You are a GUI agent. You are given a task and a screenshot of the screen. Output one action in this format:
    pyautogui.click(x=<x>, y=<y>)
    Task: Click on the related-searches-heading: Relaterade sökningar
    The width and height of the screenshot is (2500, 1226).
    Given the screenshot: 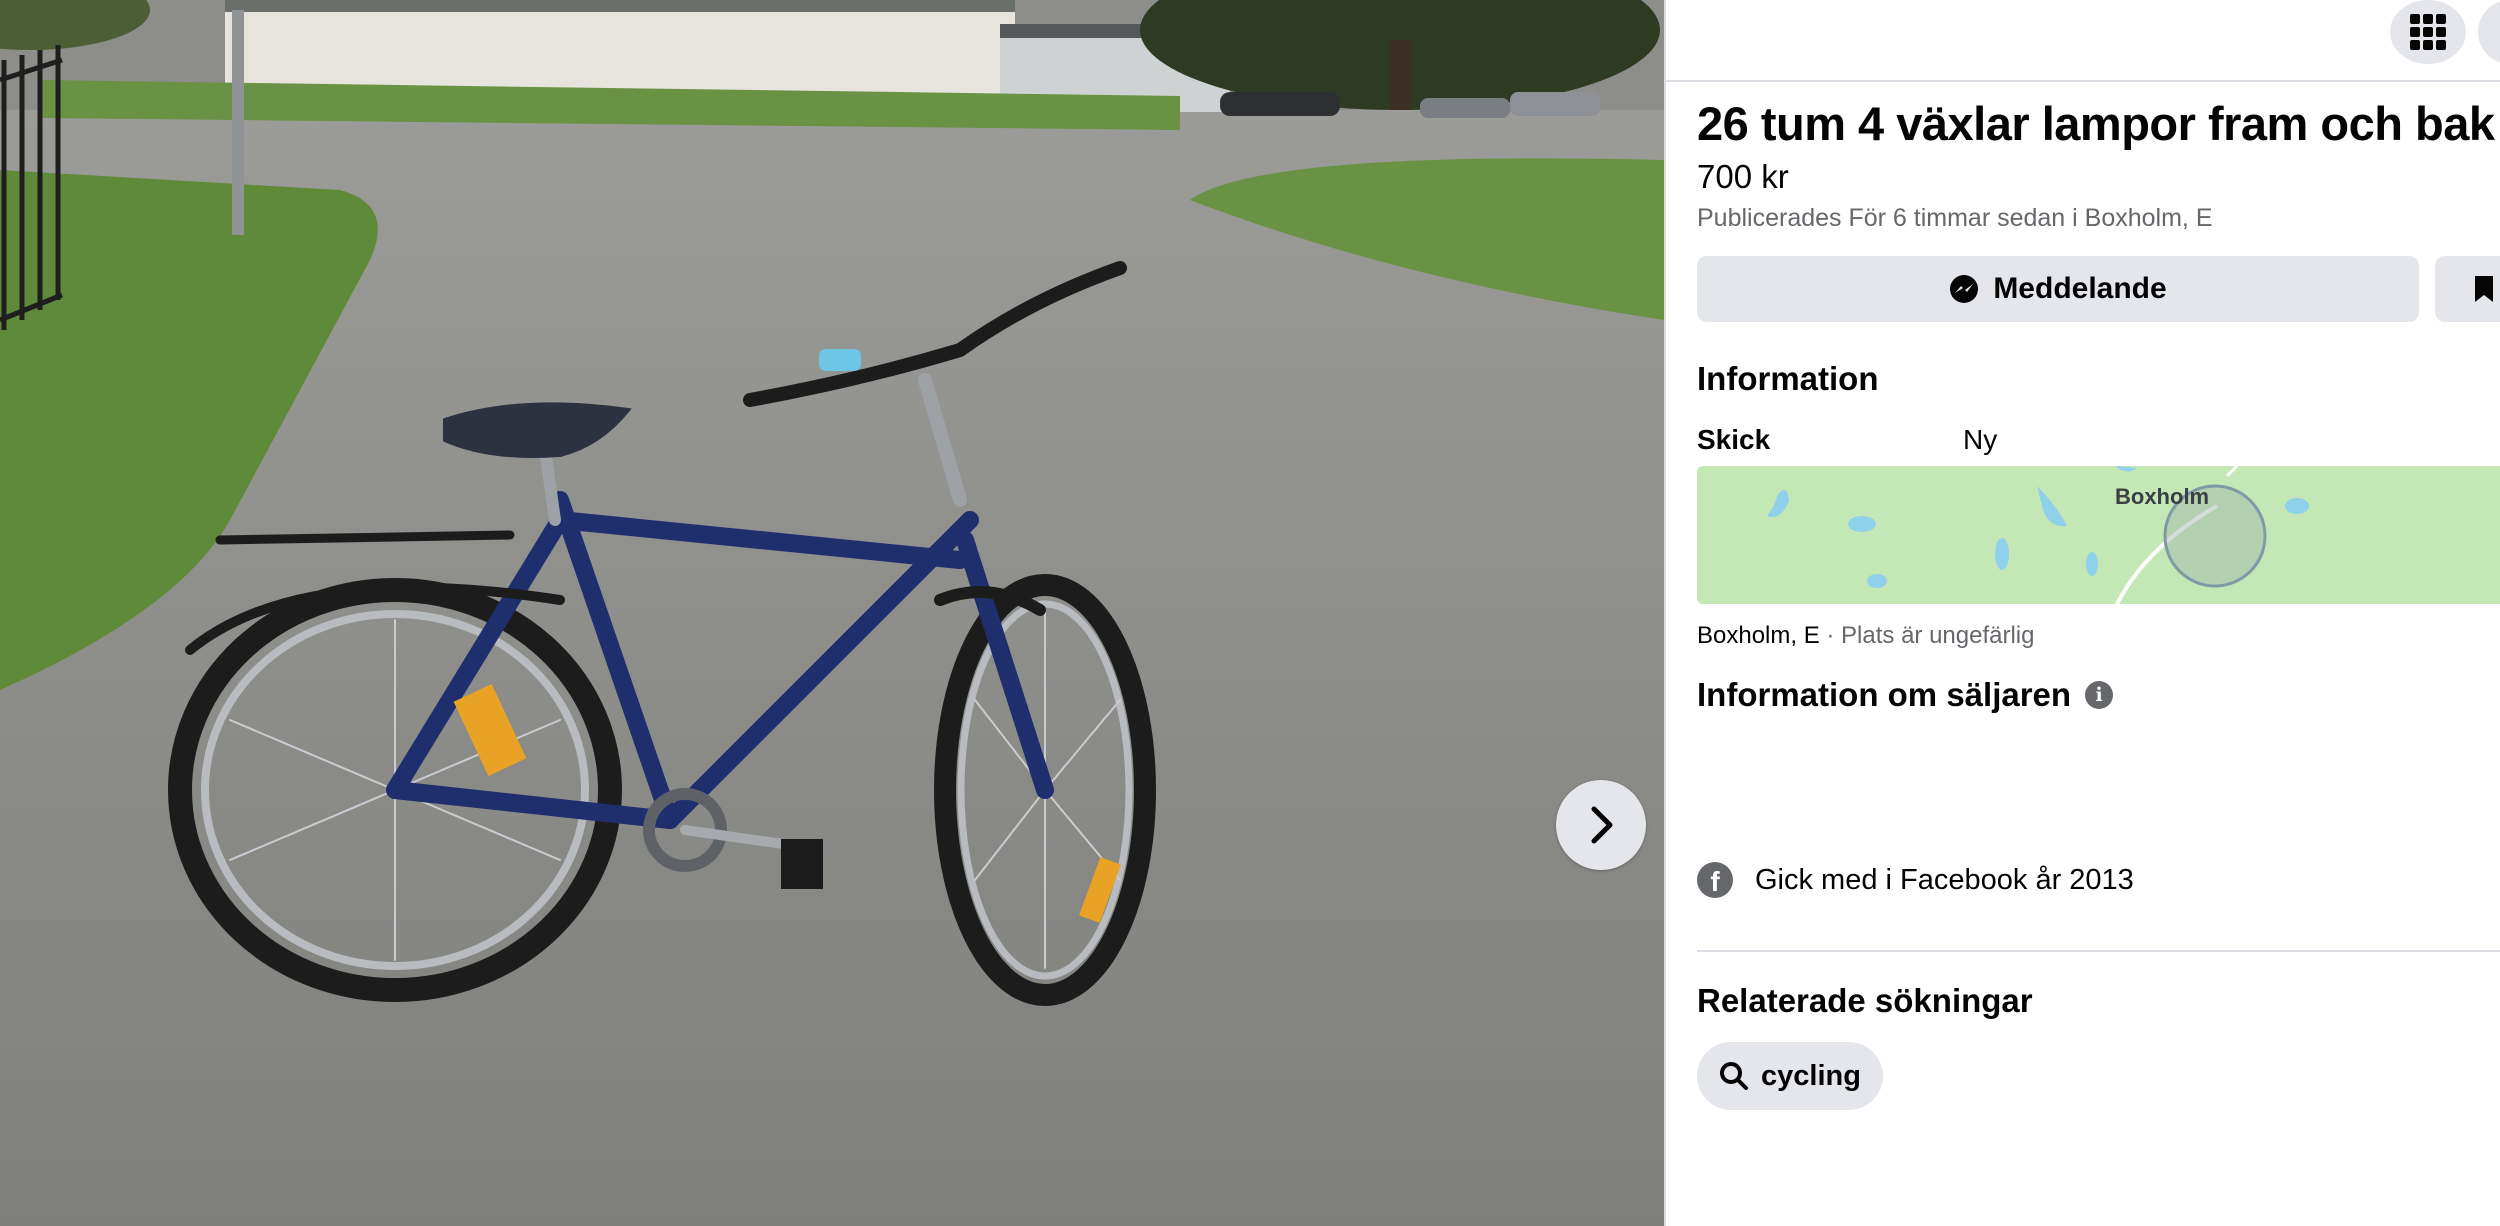 What is the action you would take?
    pyautogui.click(x=1865, y=1000)
    